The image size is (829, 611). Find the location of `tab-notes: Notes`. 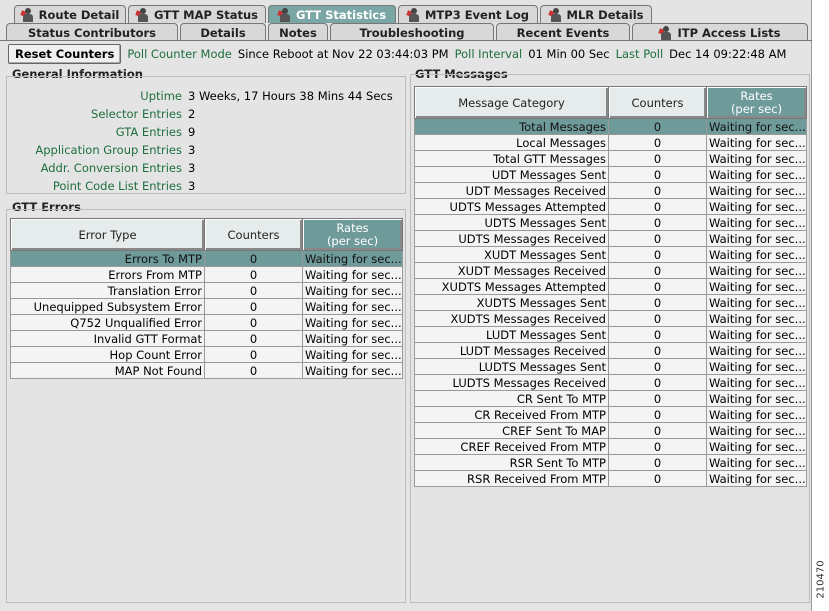

tab-notes: Notes is located at coordinates (298, 32).